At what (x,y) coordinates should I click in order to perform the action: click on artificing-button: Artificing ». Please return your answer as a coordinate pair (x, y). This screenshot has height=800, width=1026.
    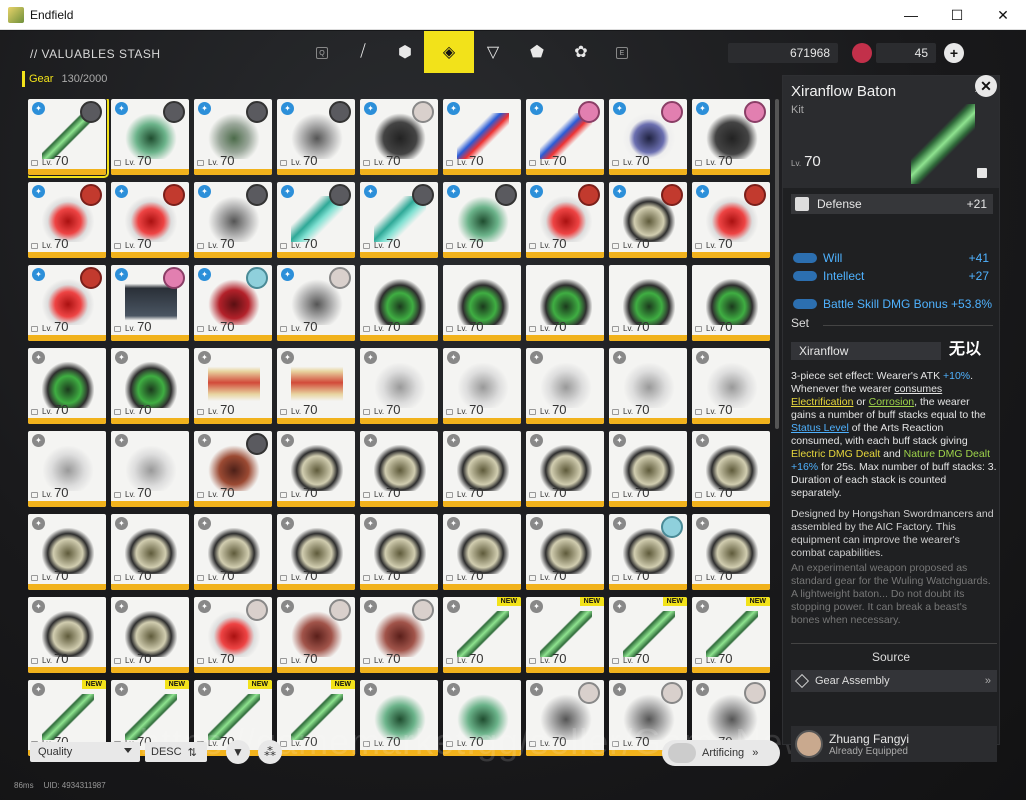
    Looking at the image, I should click on (721, 753).